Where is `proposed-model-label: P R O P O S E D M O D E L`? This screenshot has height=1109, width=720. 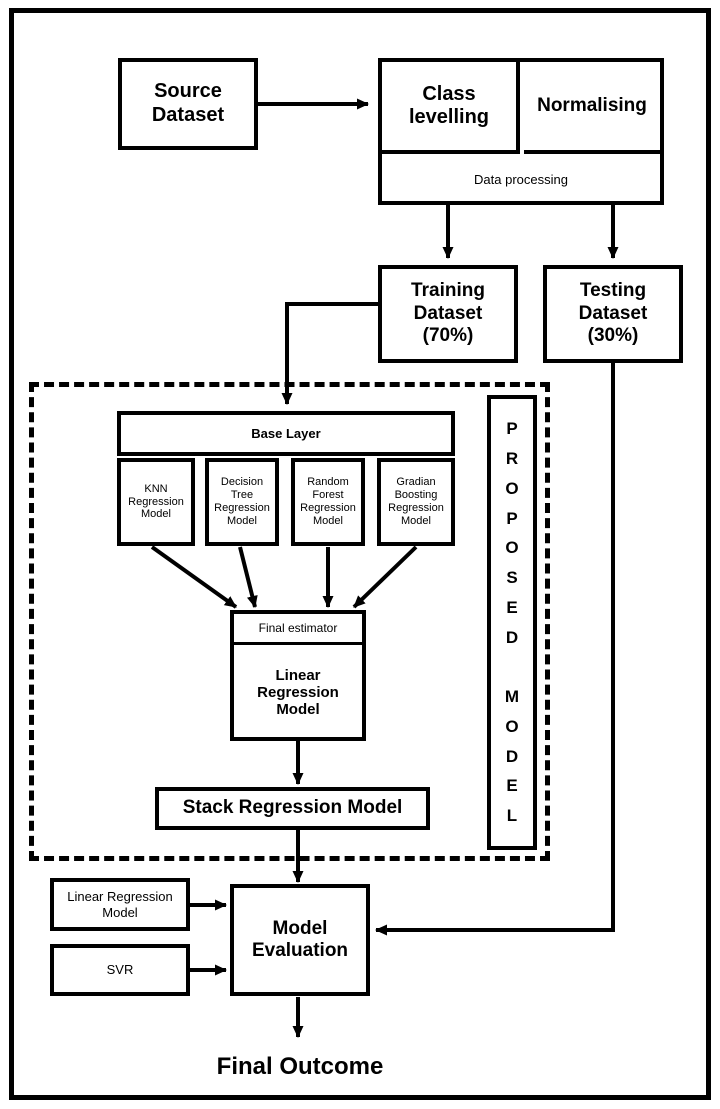
proposed-model-label: P R O P O S E D M O D E L is located at coordinates (512, 622).